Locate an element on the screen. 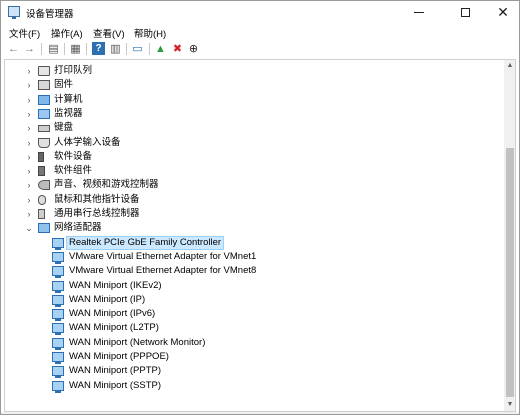 This screenshot has height=415, width=520. title-bar: 设备管理器 ✕ is located at coordinates (260, 12).